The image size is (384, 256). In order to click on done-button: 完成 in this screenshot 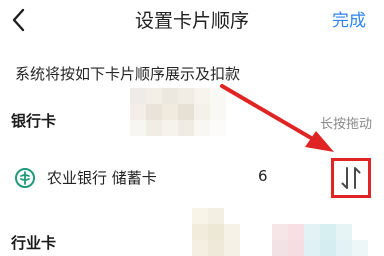, I will do `click(349, 18)`.